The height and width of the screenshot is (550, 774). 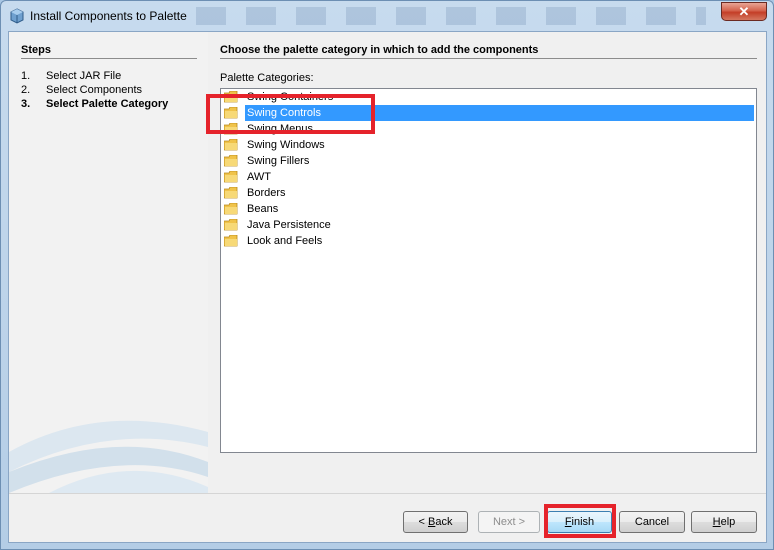 I want to click on step-3-current: 3. Select Palette Category, so click(x=95, y=104).